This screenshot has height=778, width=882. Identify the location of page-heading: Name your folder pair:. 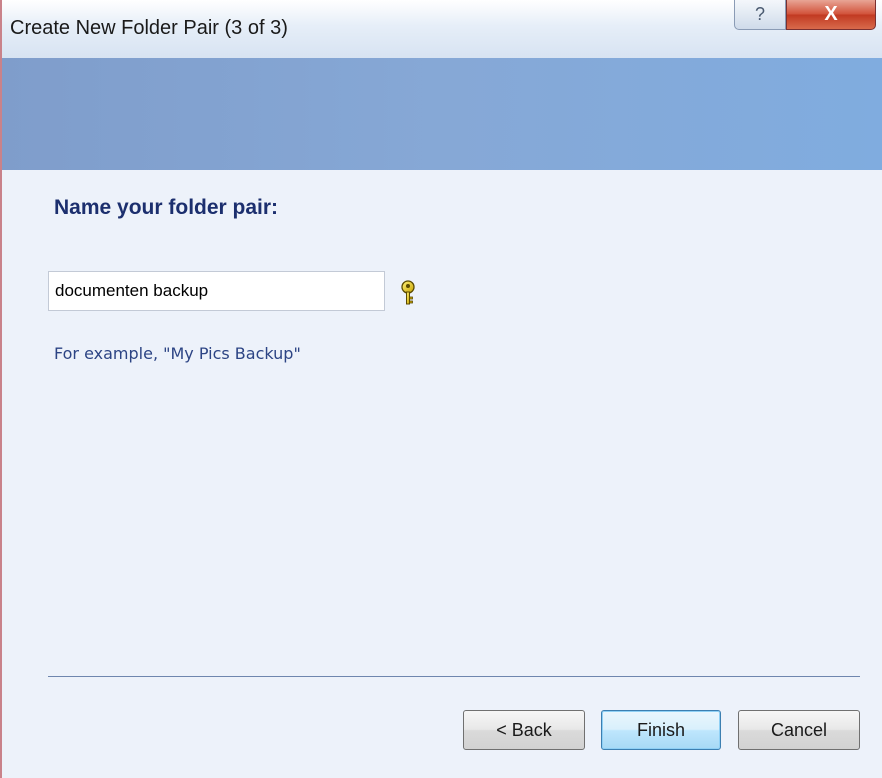
(166, 207).